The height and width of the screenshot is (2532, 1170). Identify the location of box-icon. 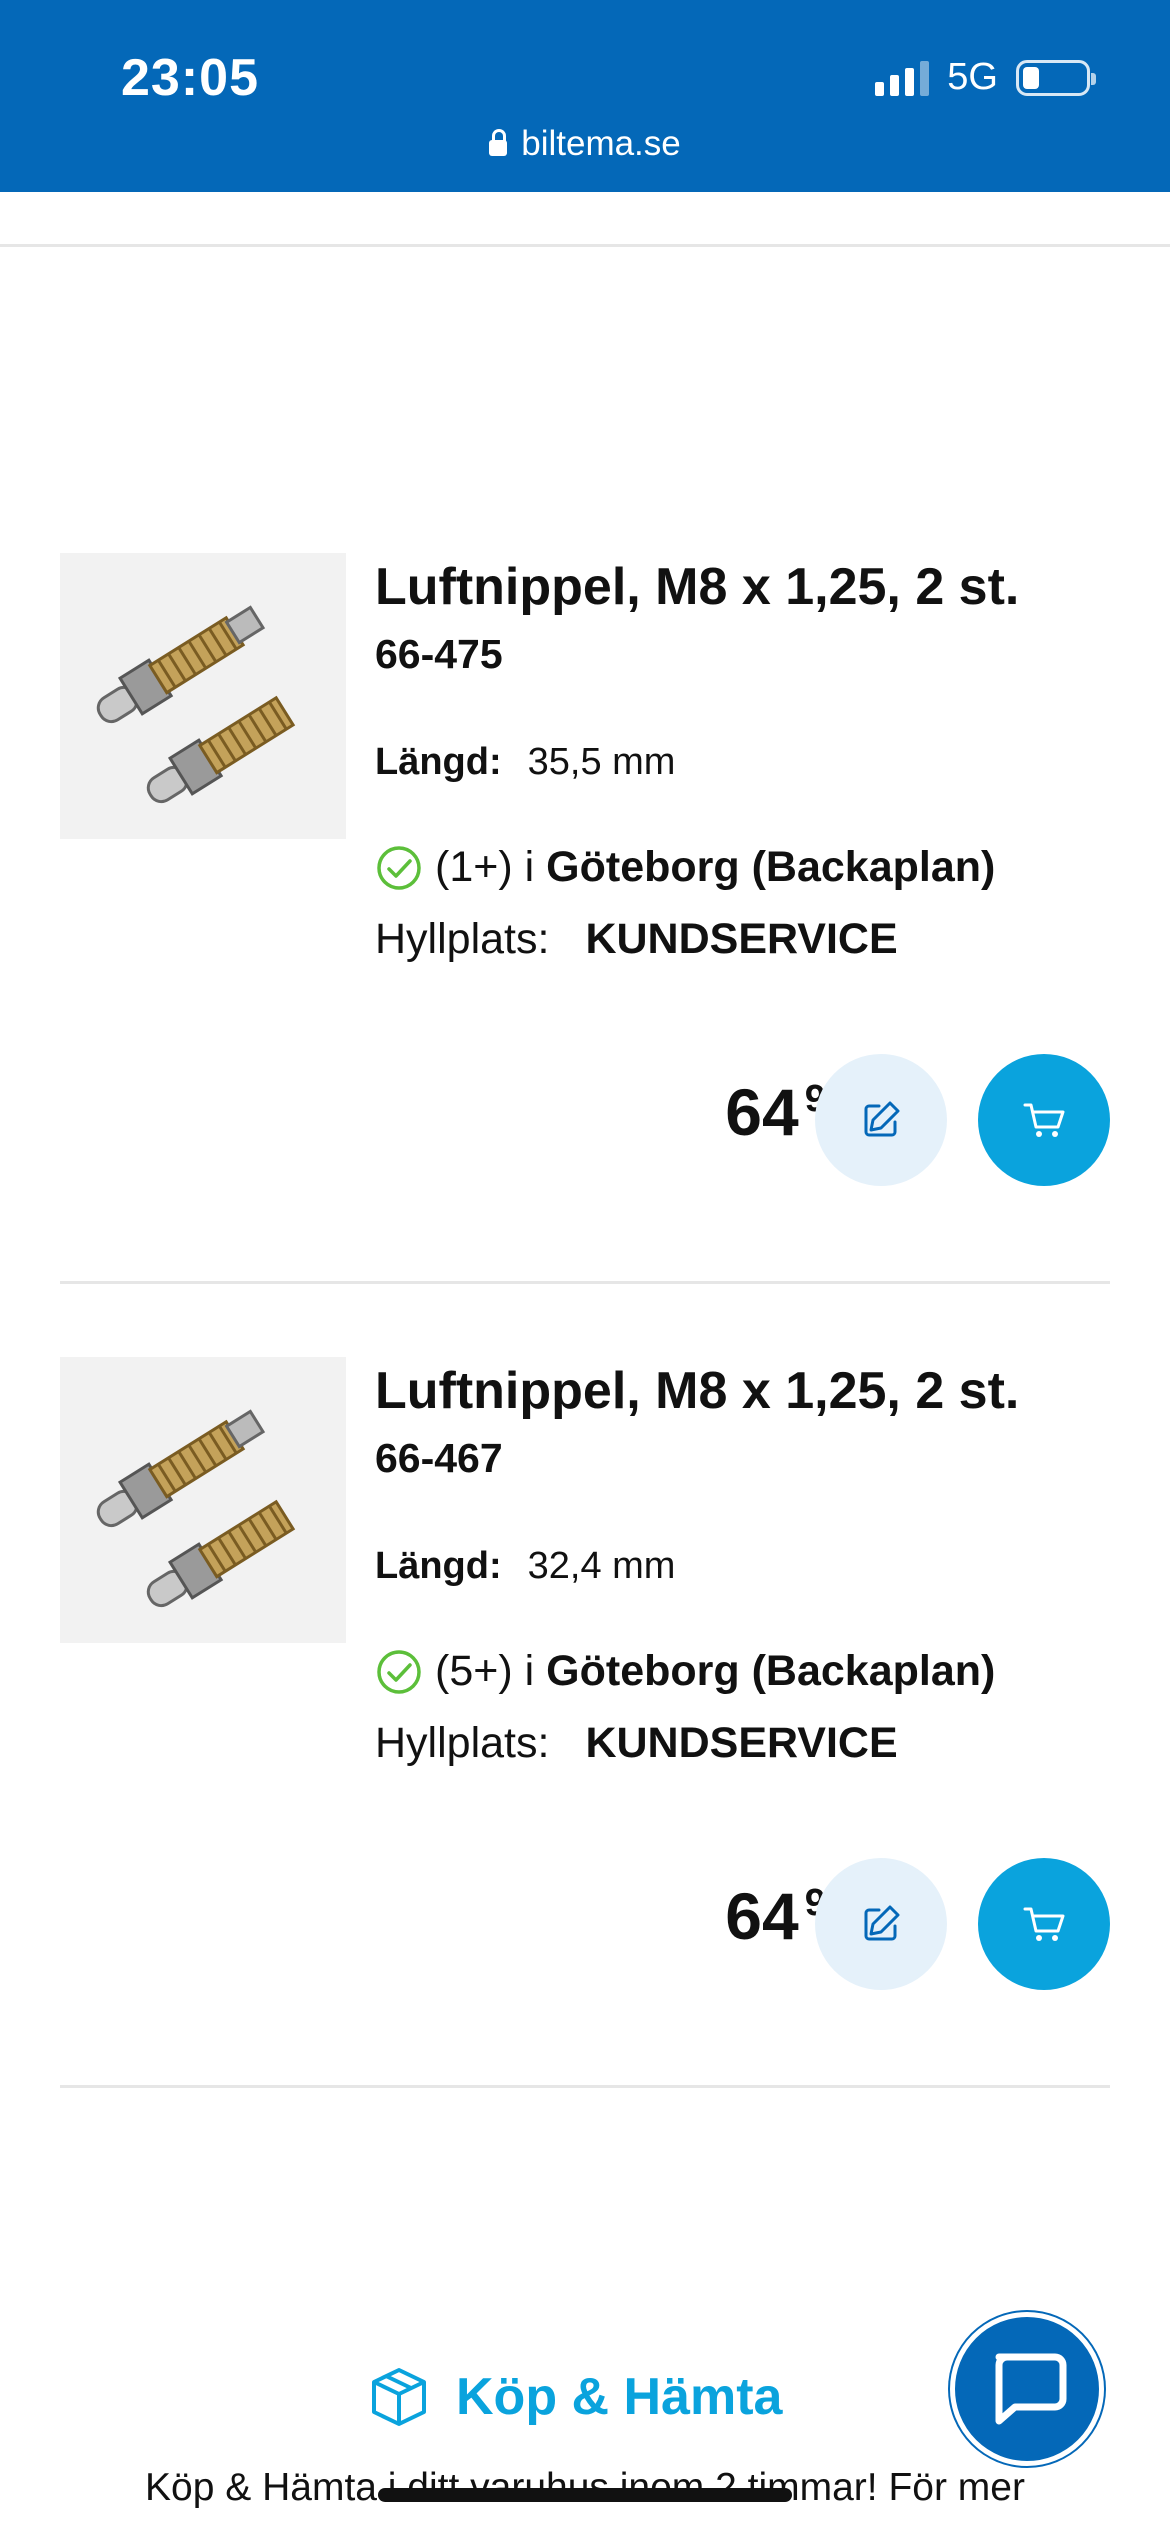
(399, 2397).